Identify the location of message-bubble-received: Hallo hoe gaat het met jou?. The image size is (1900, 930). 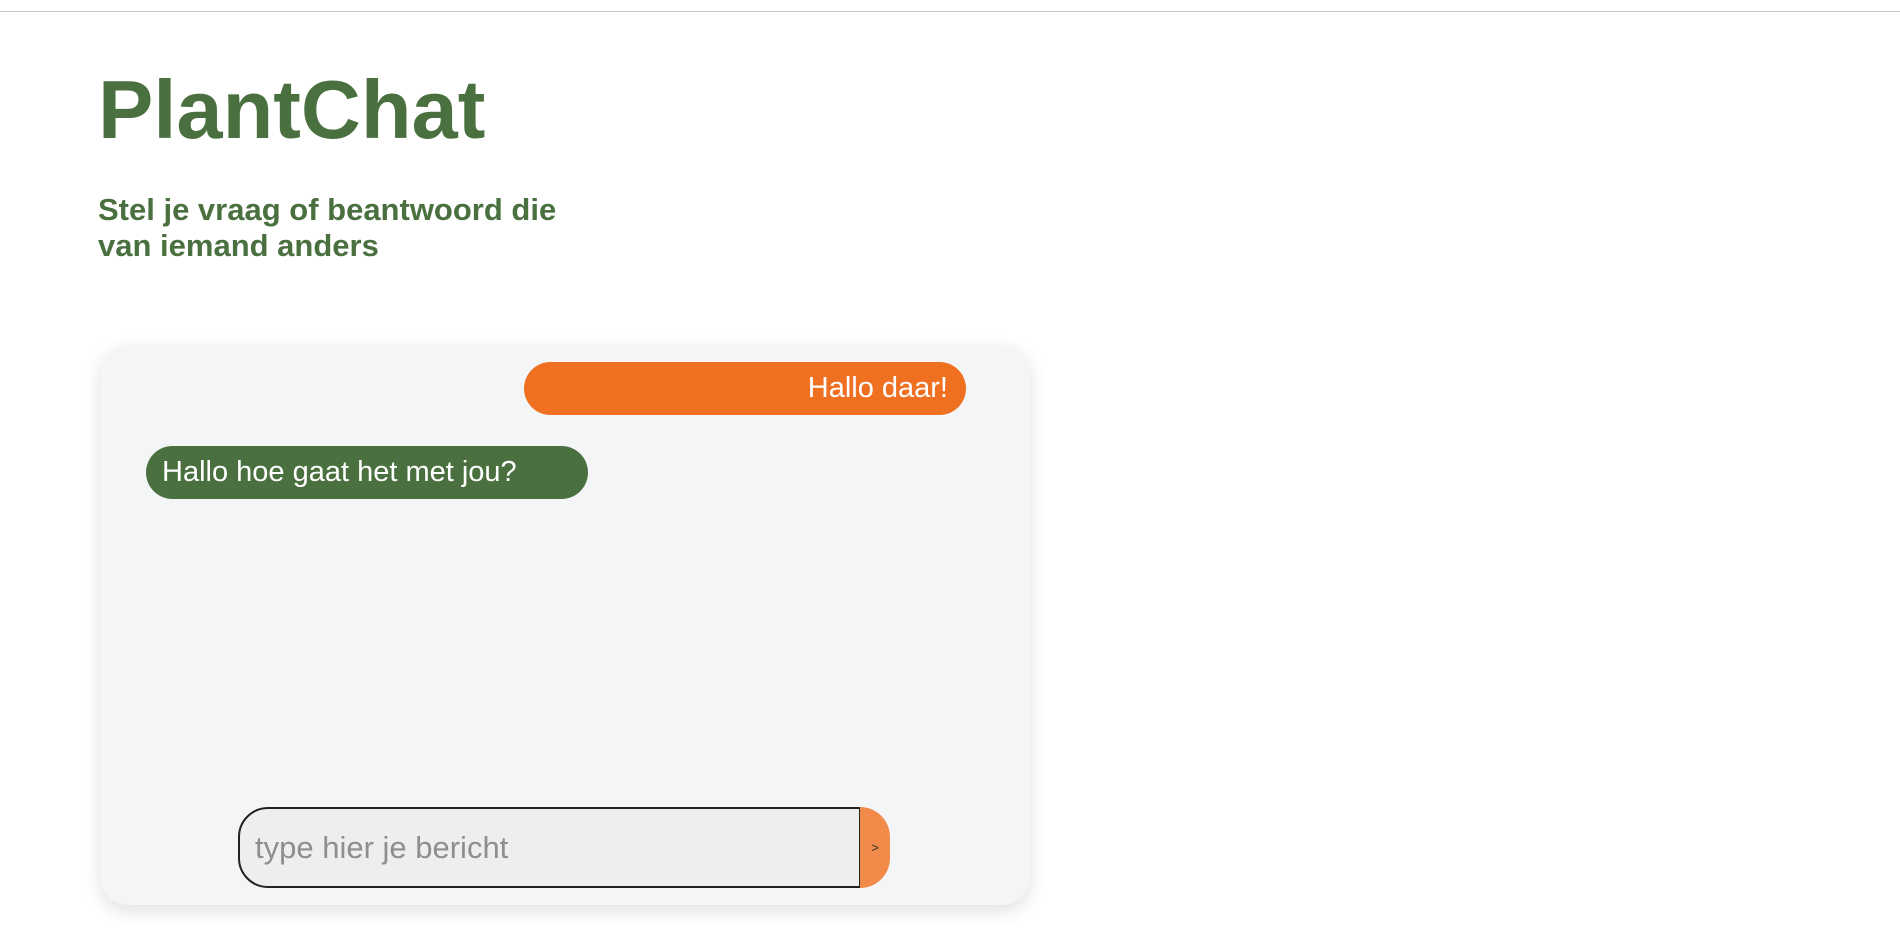
(367, 472).